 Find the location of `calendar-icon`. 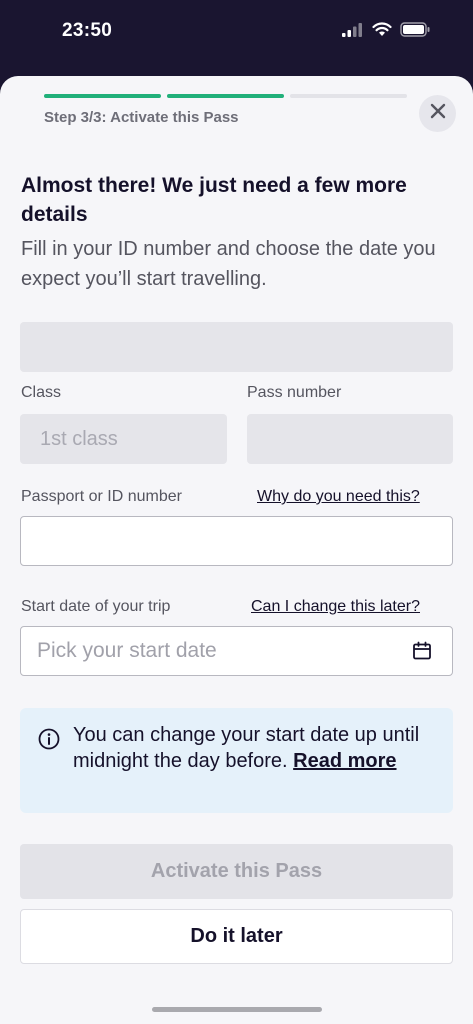

calendar-icon is located at coordinates (422, 654).